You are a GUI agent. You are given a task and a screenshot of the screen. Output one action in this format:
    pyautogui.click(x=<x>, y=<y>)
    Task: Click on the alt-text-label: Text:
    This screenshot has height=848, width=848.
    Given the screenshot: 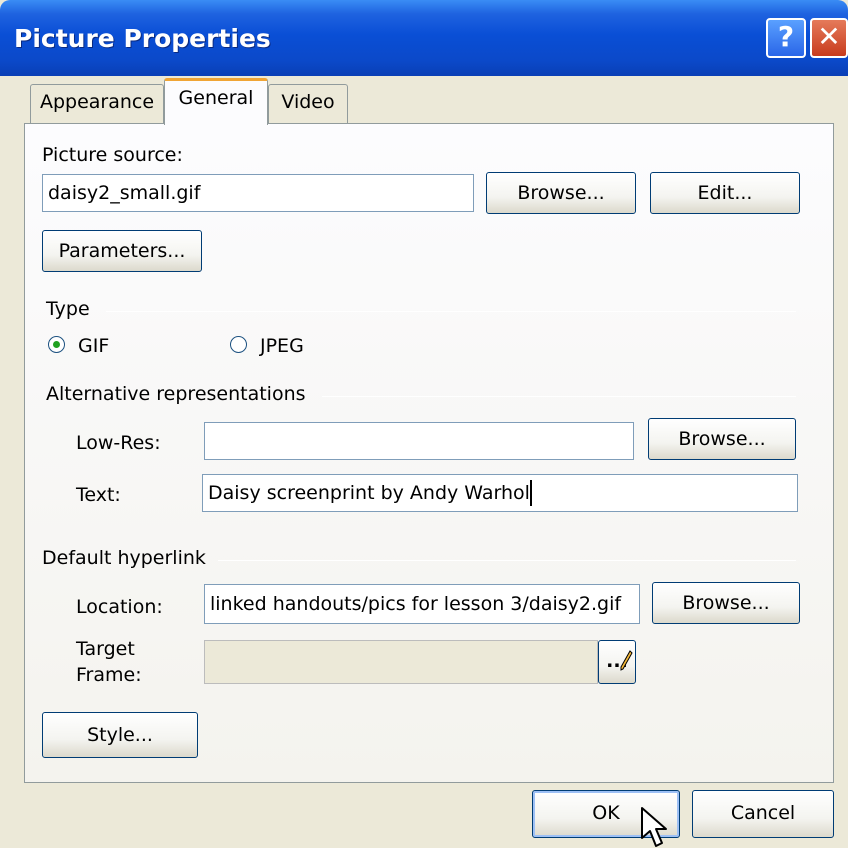 What is the action you would take?
    pyautogui.click(x=98, y=495)
    